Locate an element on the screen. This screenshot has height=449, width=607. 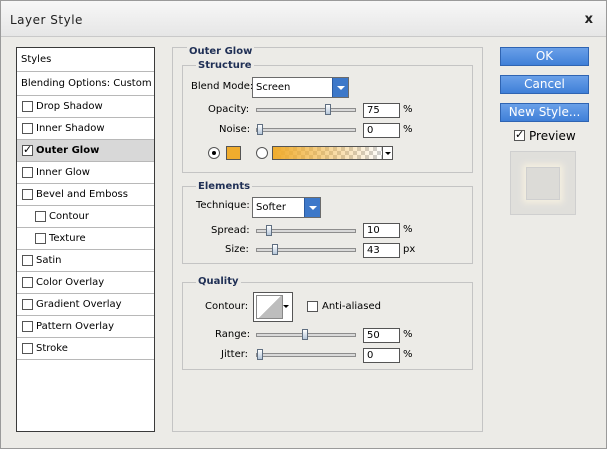
styles-header: Styles is located at coordinates (85, 60).